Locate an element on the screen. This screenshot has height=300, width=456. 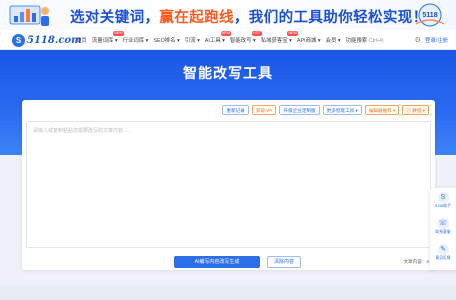
site-logo: S 5118.com is located at coordinates (47, 40).